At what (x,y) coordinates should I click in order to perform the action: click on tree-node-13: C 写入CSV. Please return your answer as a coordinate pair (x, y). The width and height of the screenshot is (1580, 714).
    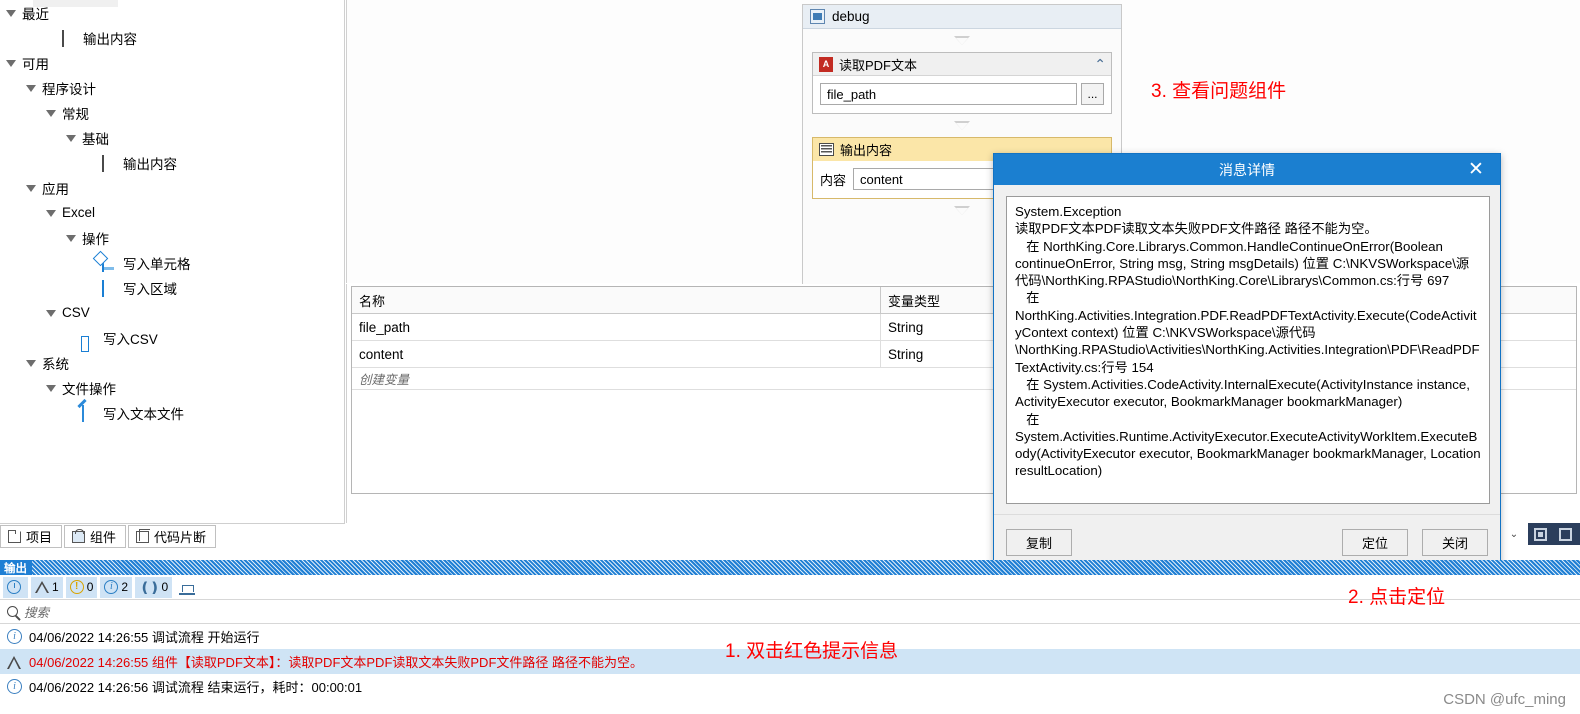
    Looking at the image, I should click on (172, 337).